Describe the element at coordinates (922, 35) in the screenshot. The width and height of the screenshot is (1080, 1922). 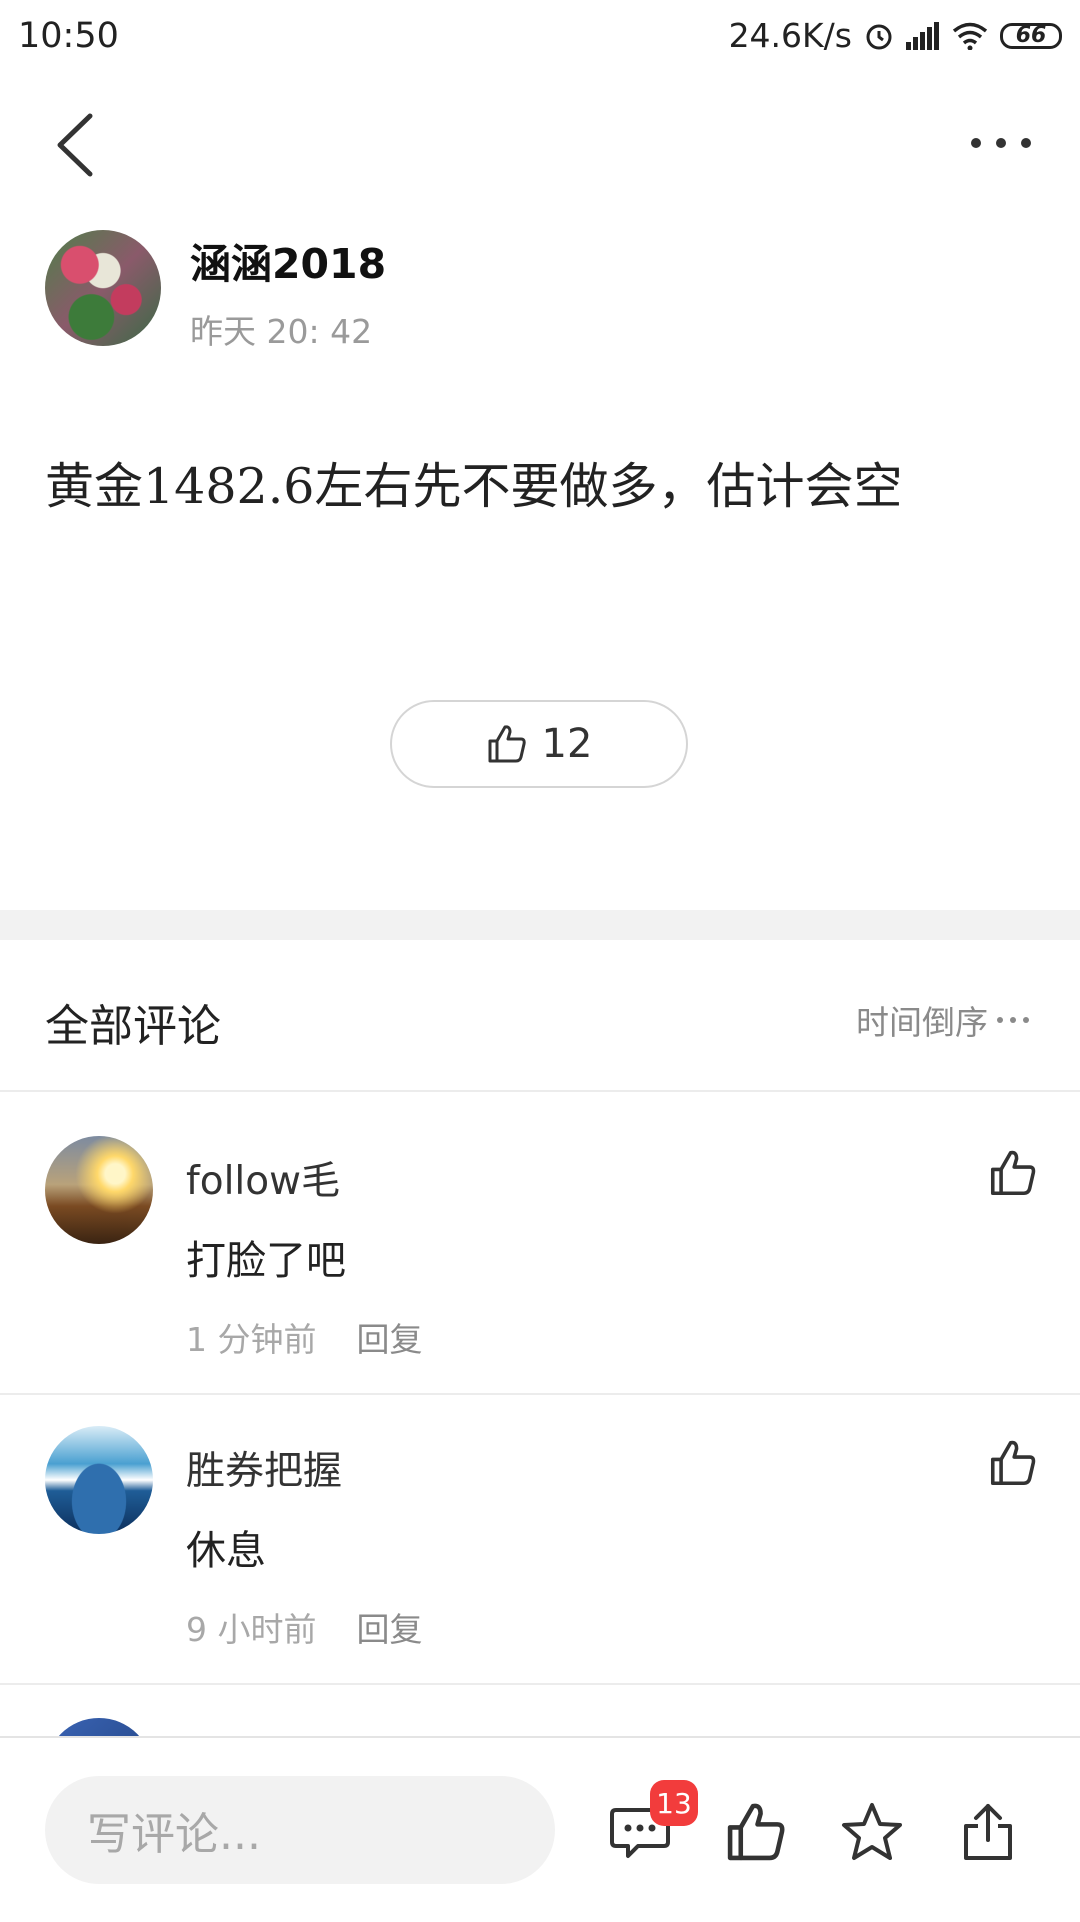
I see `signal-icon` at that location.